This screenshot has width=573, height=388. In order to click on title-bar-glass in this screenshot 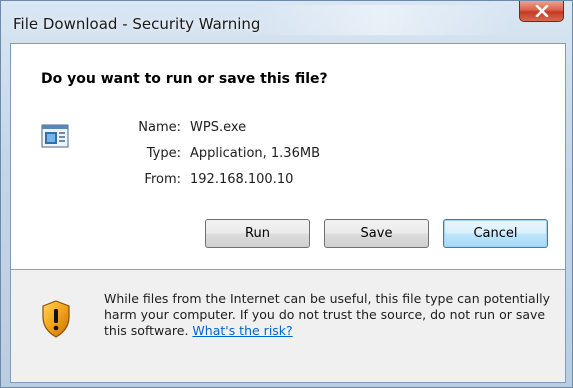, I will do `click(381, 20)`.